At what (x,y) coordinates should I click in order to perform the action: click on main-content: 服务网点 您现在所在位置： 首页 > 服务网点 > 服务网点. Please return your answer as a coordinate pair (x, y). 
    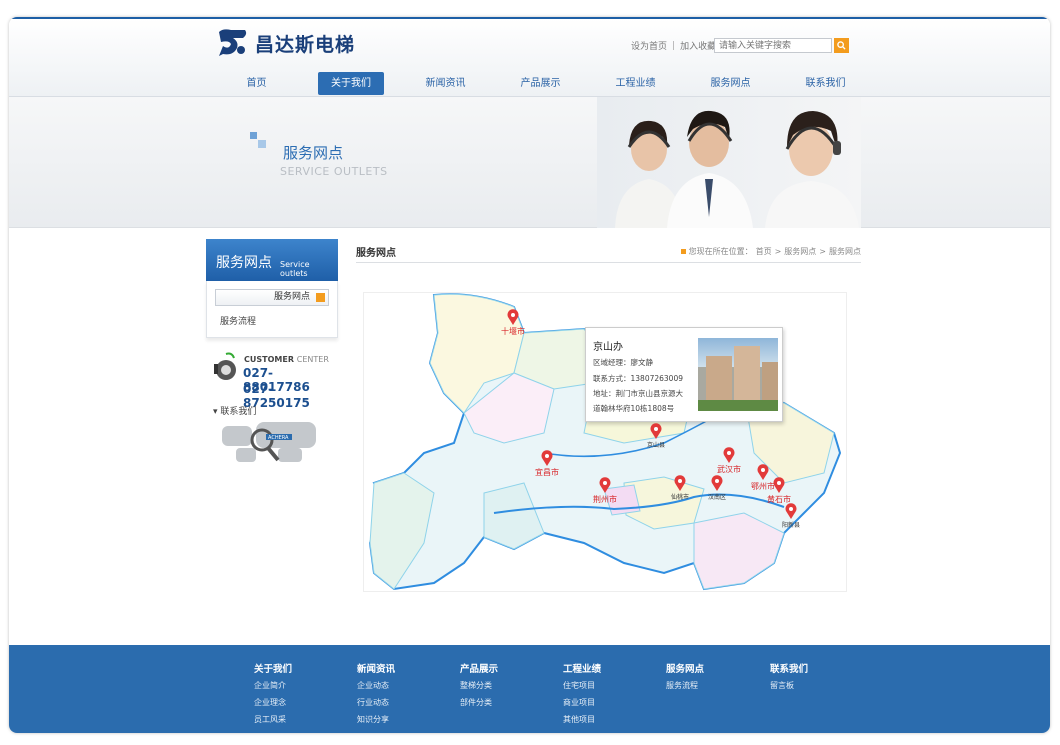
    Looking at the image, I should click on (608, 251).